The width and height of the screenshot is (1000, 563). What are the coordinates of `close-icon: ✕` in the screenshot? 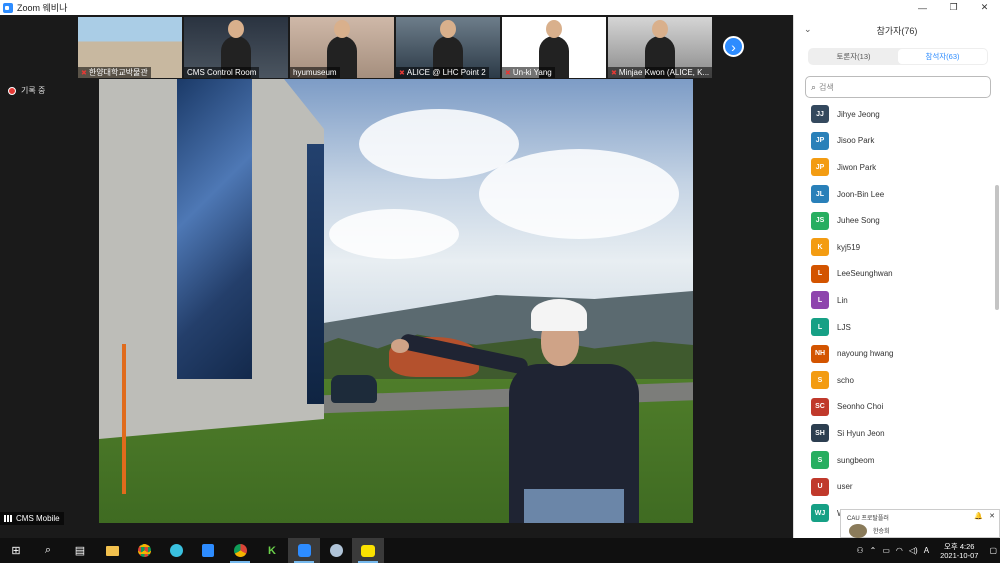 It's located at (992, 516).